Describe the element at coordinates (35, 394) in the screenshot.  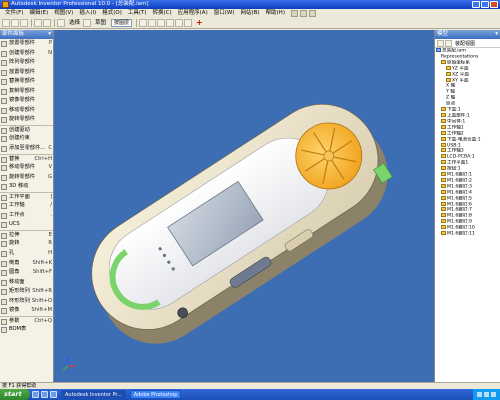
I see `quicklaunch-desktop-icon` at that location.